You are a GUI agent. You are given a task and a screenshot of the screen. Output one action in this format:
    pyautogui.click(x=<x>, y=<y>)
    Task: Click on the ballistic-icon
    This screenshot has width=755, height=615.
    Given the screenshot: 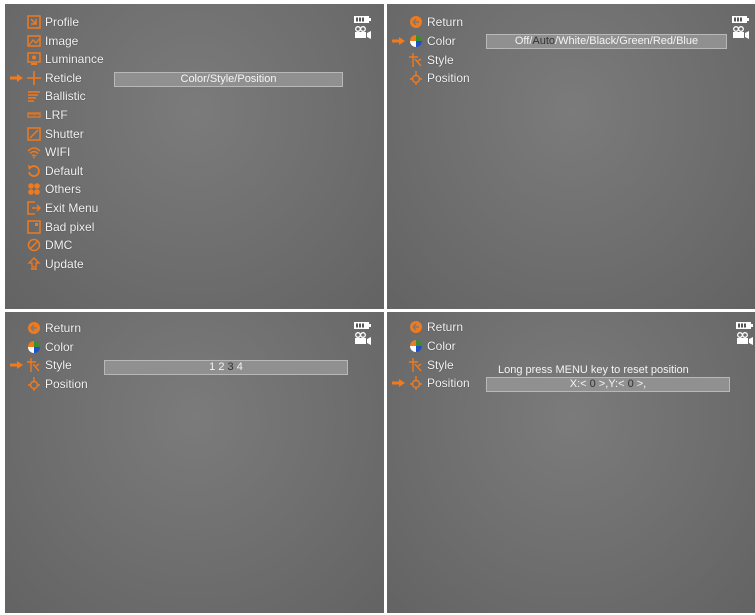 What is the action you would take?
    pyautogui.click(x=34, y=97)
    